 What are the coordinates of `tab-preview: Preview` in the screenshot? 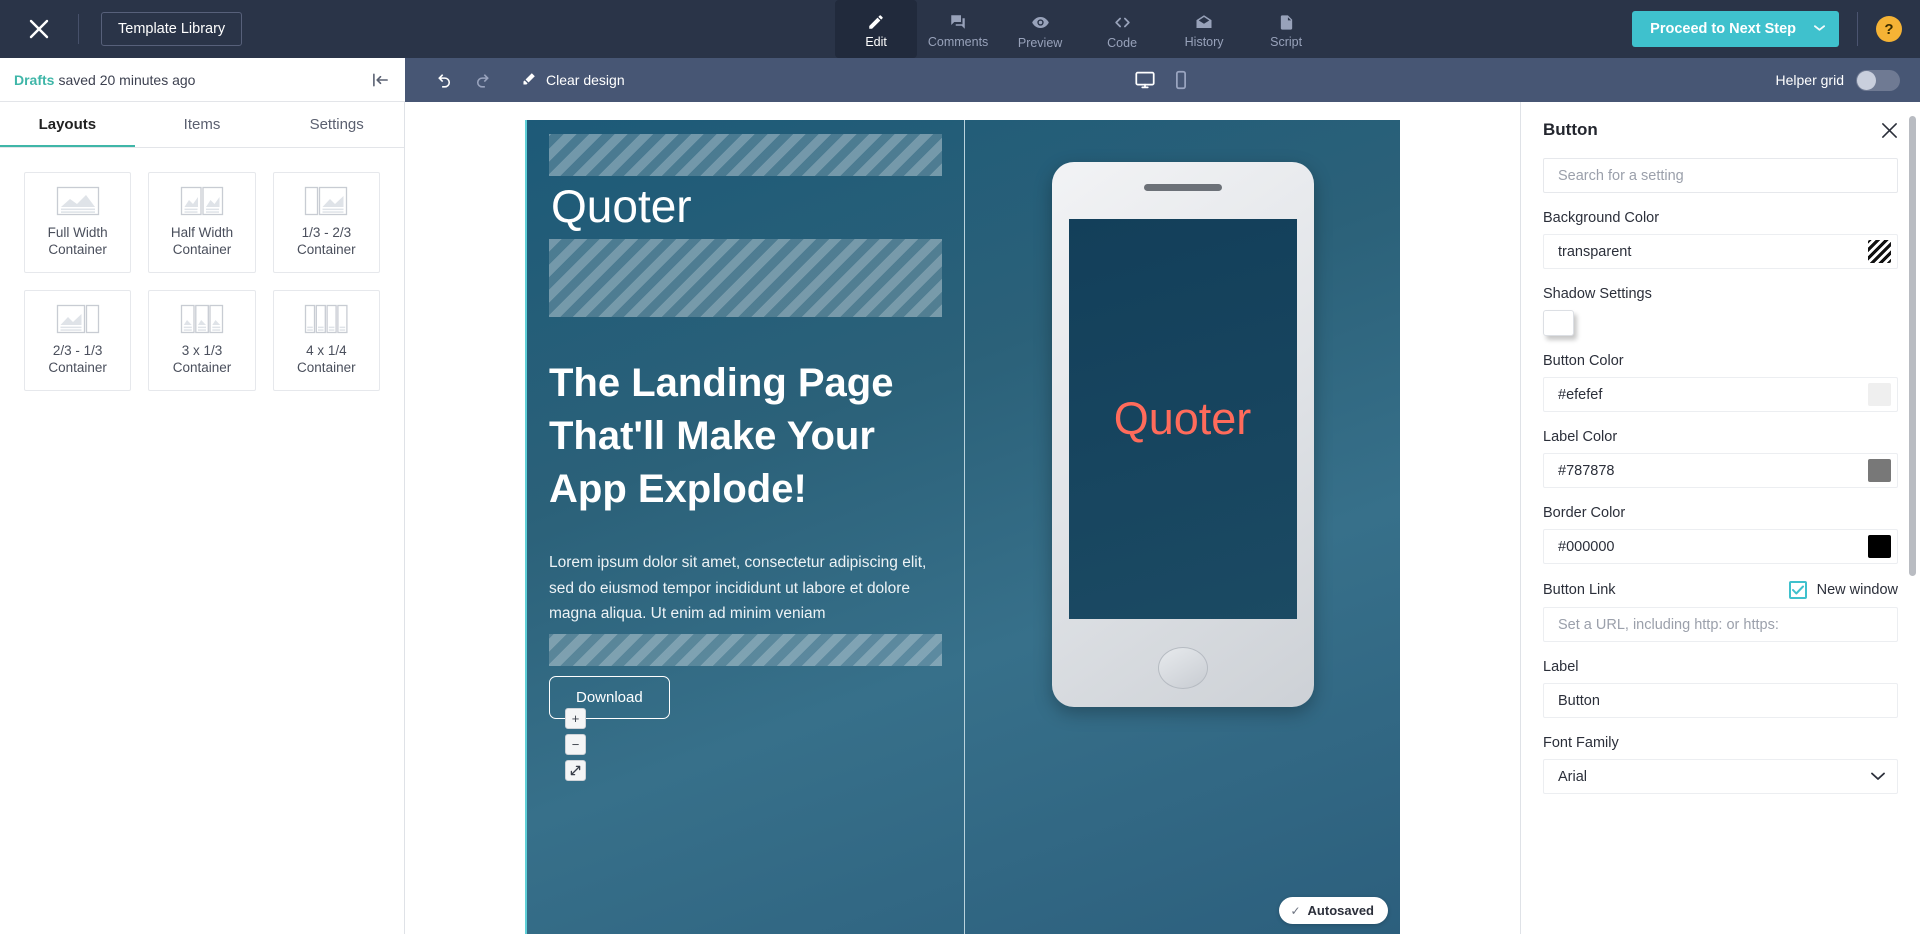 It's located at (1040, 29).